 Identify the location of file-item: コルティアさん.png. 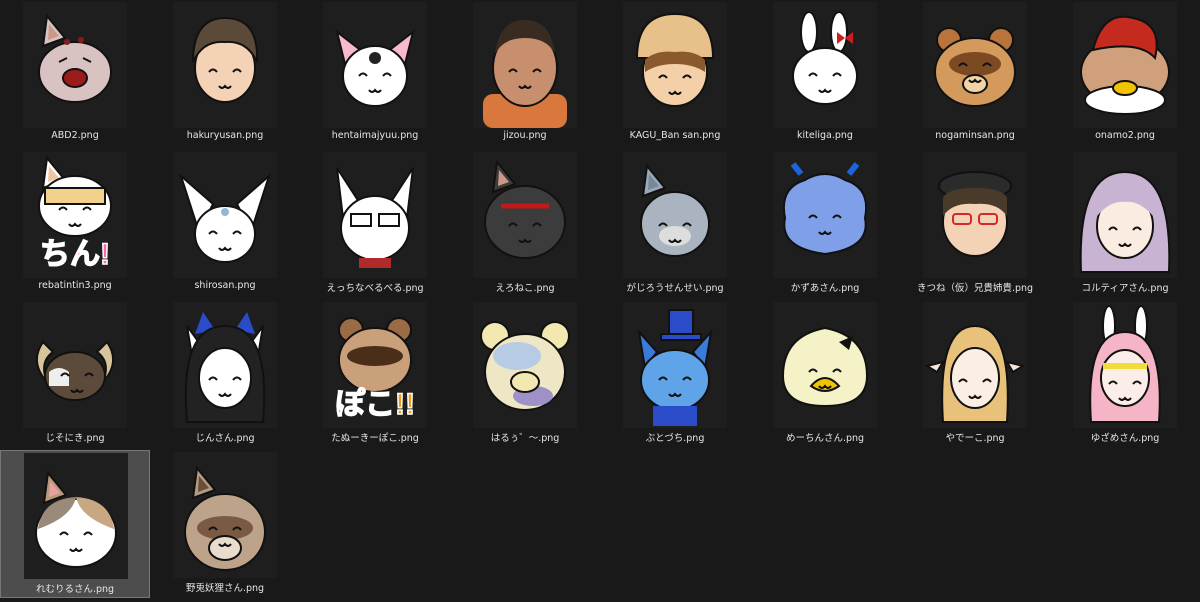
(1125, 224).